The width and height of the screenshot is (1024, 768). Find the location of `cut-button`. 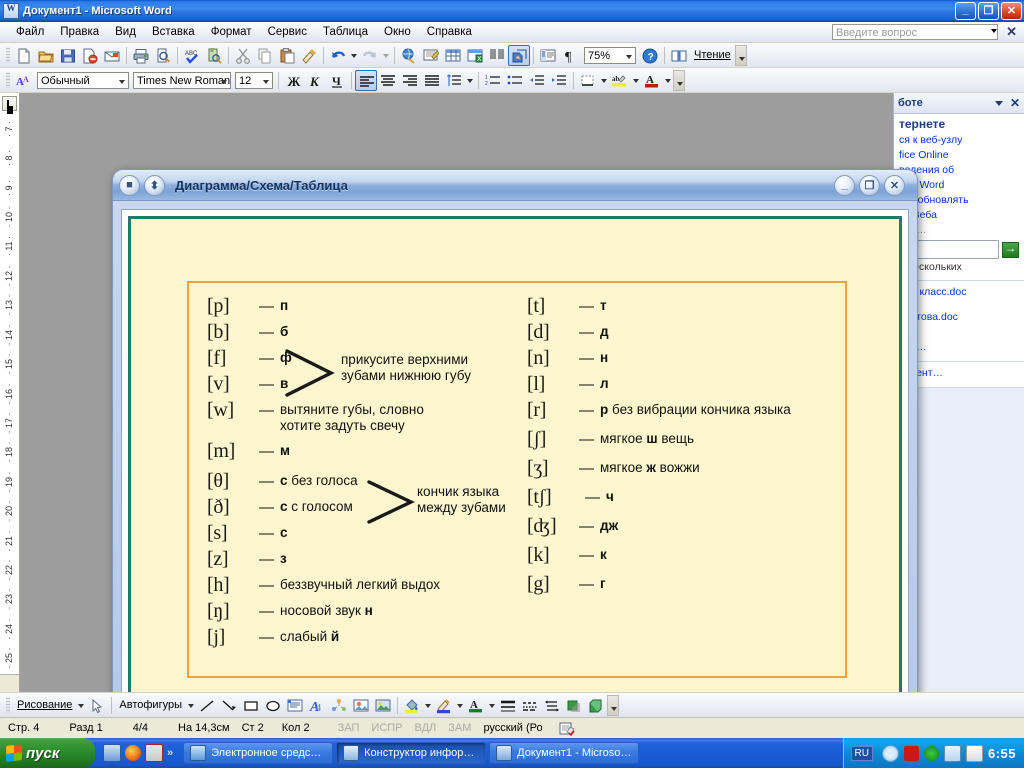

cut-button is located at coordinates (243, 55).